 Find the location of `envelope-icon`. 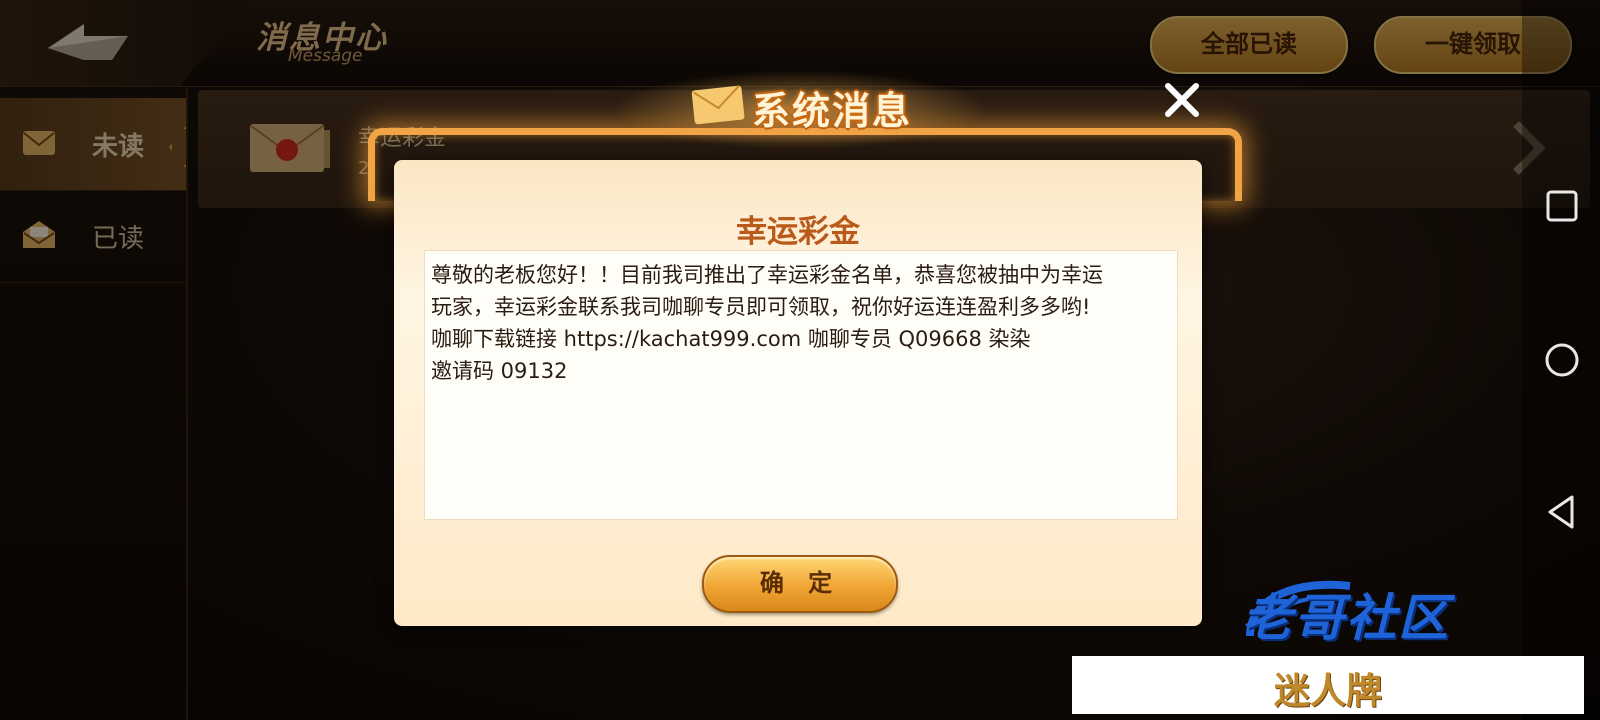

envelope-icon is located at coordinates (718, 105).